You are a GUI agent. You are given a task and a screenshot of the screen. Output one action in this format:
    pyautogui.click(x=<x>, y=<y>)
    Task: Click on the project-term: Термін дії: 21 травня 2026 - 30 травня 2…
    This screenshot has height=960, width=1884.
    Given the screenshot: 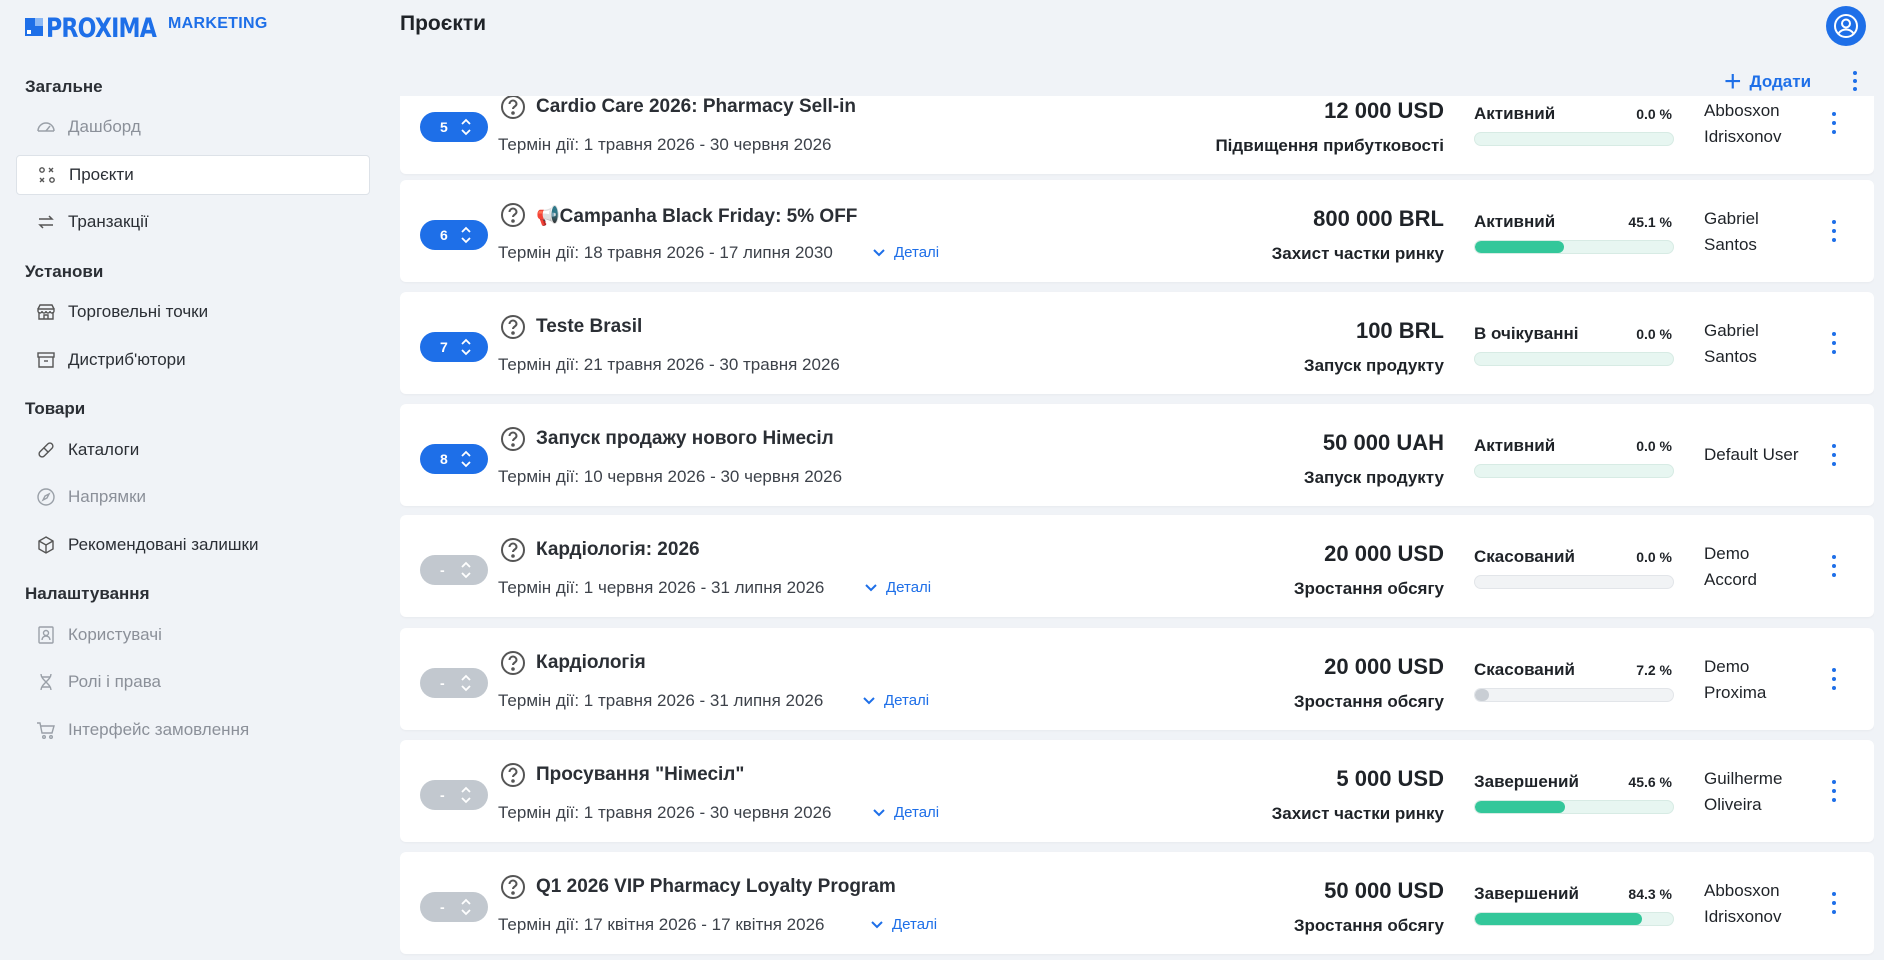 What is the action you would take?
    pyautogui.click(x=669, y=364)
    